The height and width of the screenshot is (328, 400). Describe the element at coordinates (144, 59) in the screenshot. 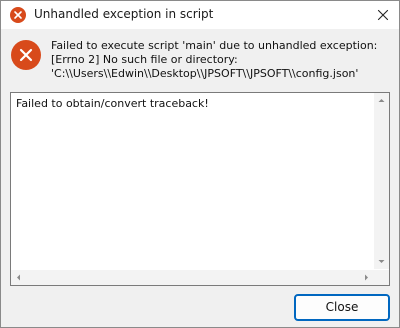

I see `message-line: [Errno 2] No such file or directory:` at that location.